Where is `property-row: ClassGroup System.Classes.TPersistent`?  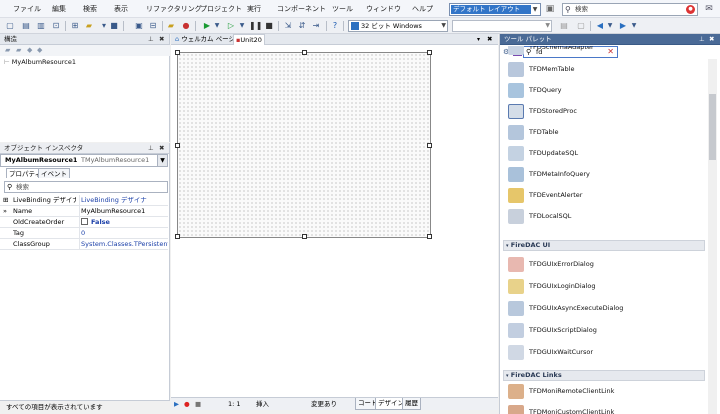
property-row: ClassGroup System.Classes.TPersistent is located at coordinates (84, 244).